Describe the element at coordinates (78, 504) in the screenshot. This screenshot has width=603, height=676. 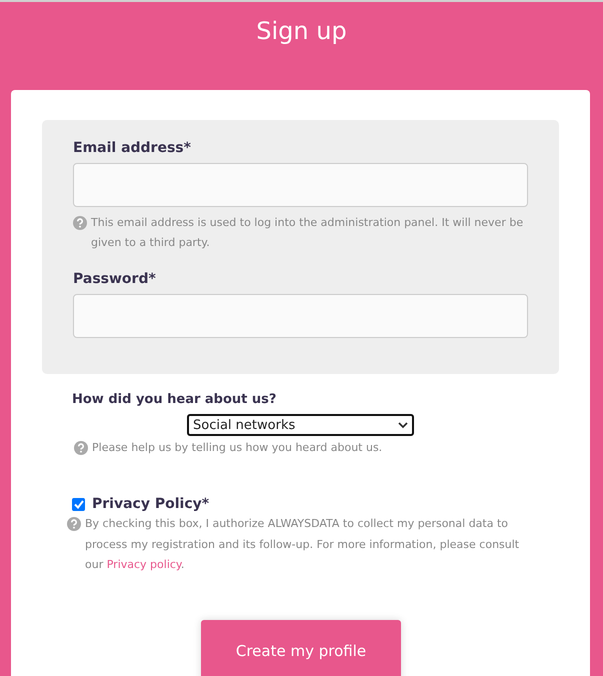
I see `checkbox` at that location.